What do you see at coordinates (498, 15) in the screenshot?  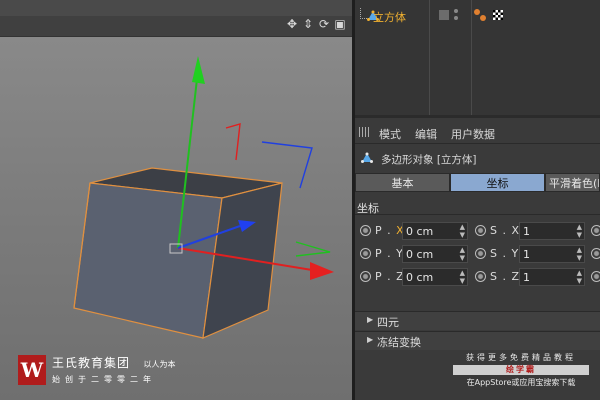 I see `material-tag-icon` at bounding box center [498, 15].